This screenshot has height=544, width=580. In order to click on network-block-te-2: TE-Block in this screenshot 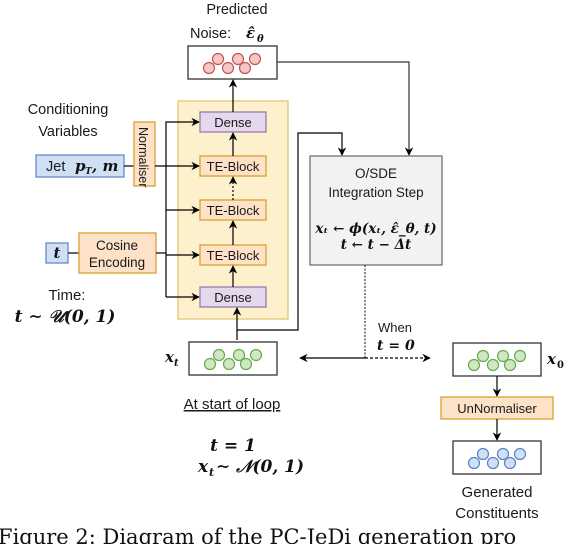, I will do `click(233, 210)`.